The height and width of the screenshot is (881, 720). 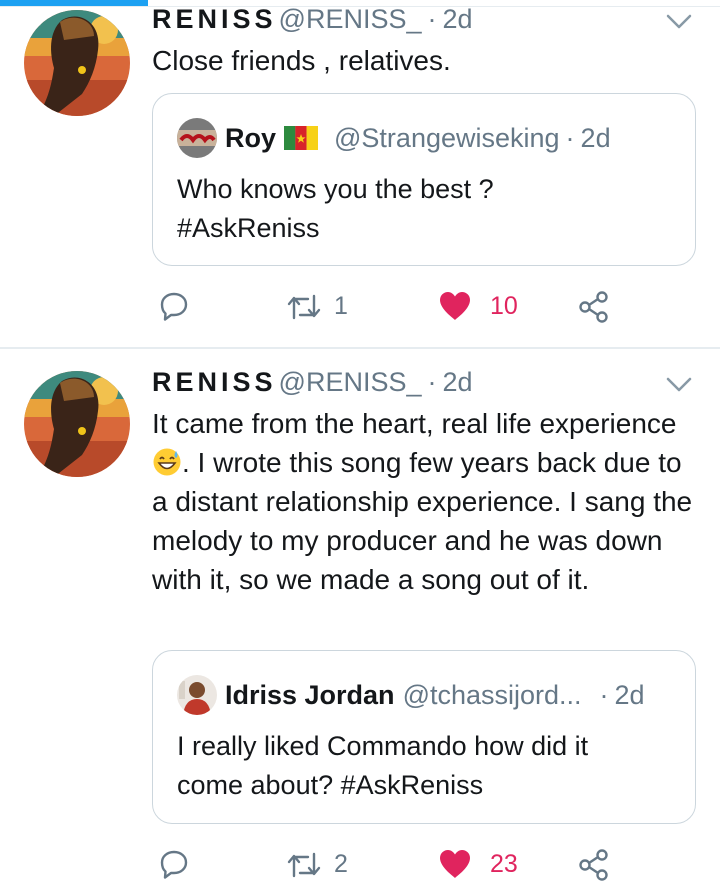 What do you see at coordinates (478, 864) in the screenshot?
I see `like-button: 23` at bounding box center [478, 864].